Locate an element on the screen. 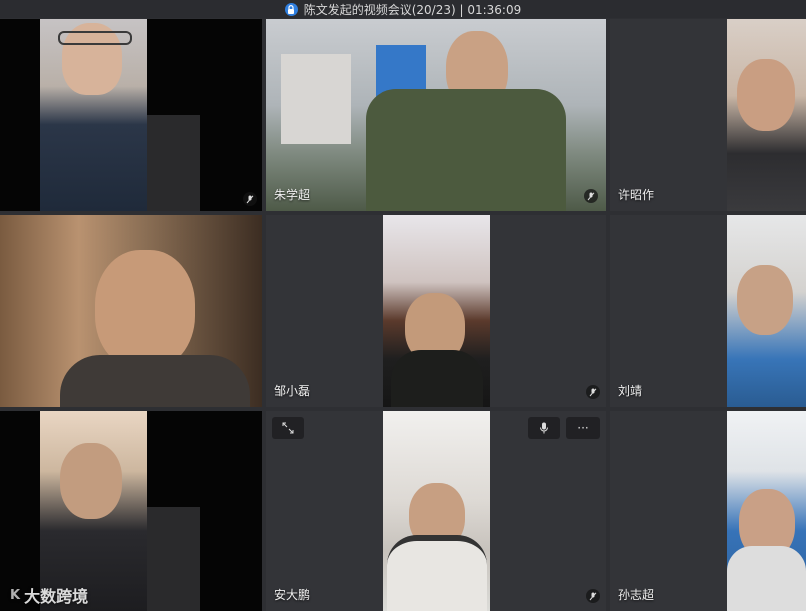 This screenshot has width=806, height=611. participant-name: 朱学超 is located at coordinates (292, 195).